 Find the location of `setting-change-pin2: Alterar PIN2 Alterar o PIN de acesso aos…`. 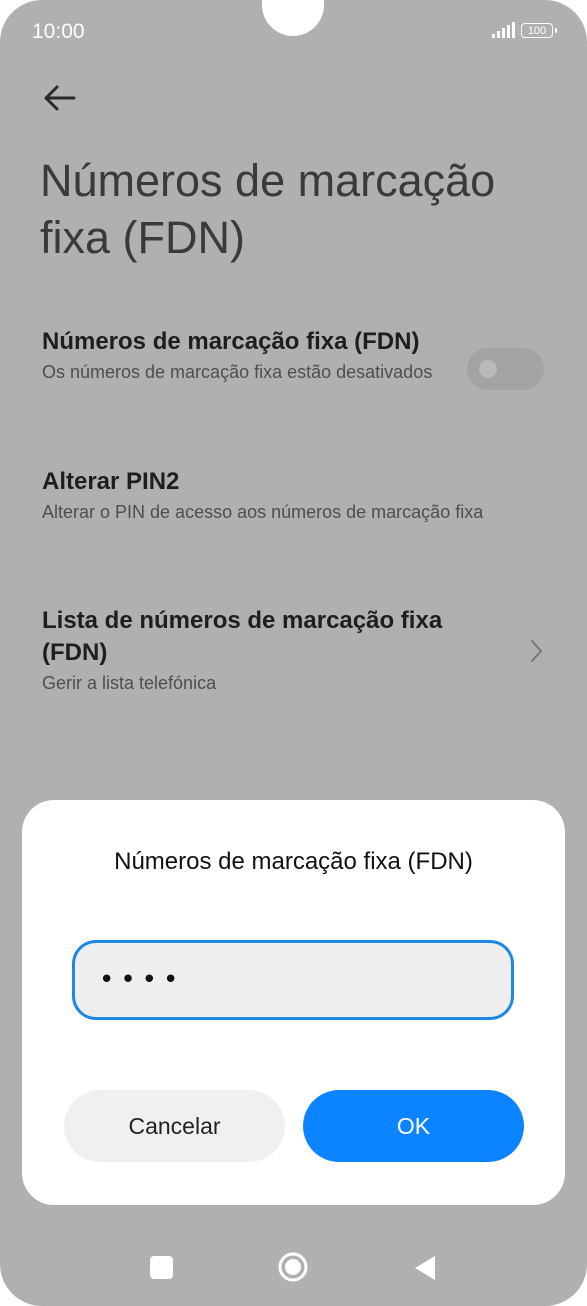

setting-change-pin2: Alterar PIN2 Alterar o PIN de acesso aos… is located at coordinates (292, 494).